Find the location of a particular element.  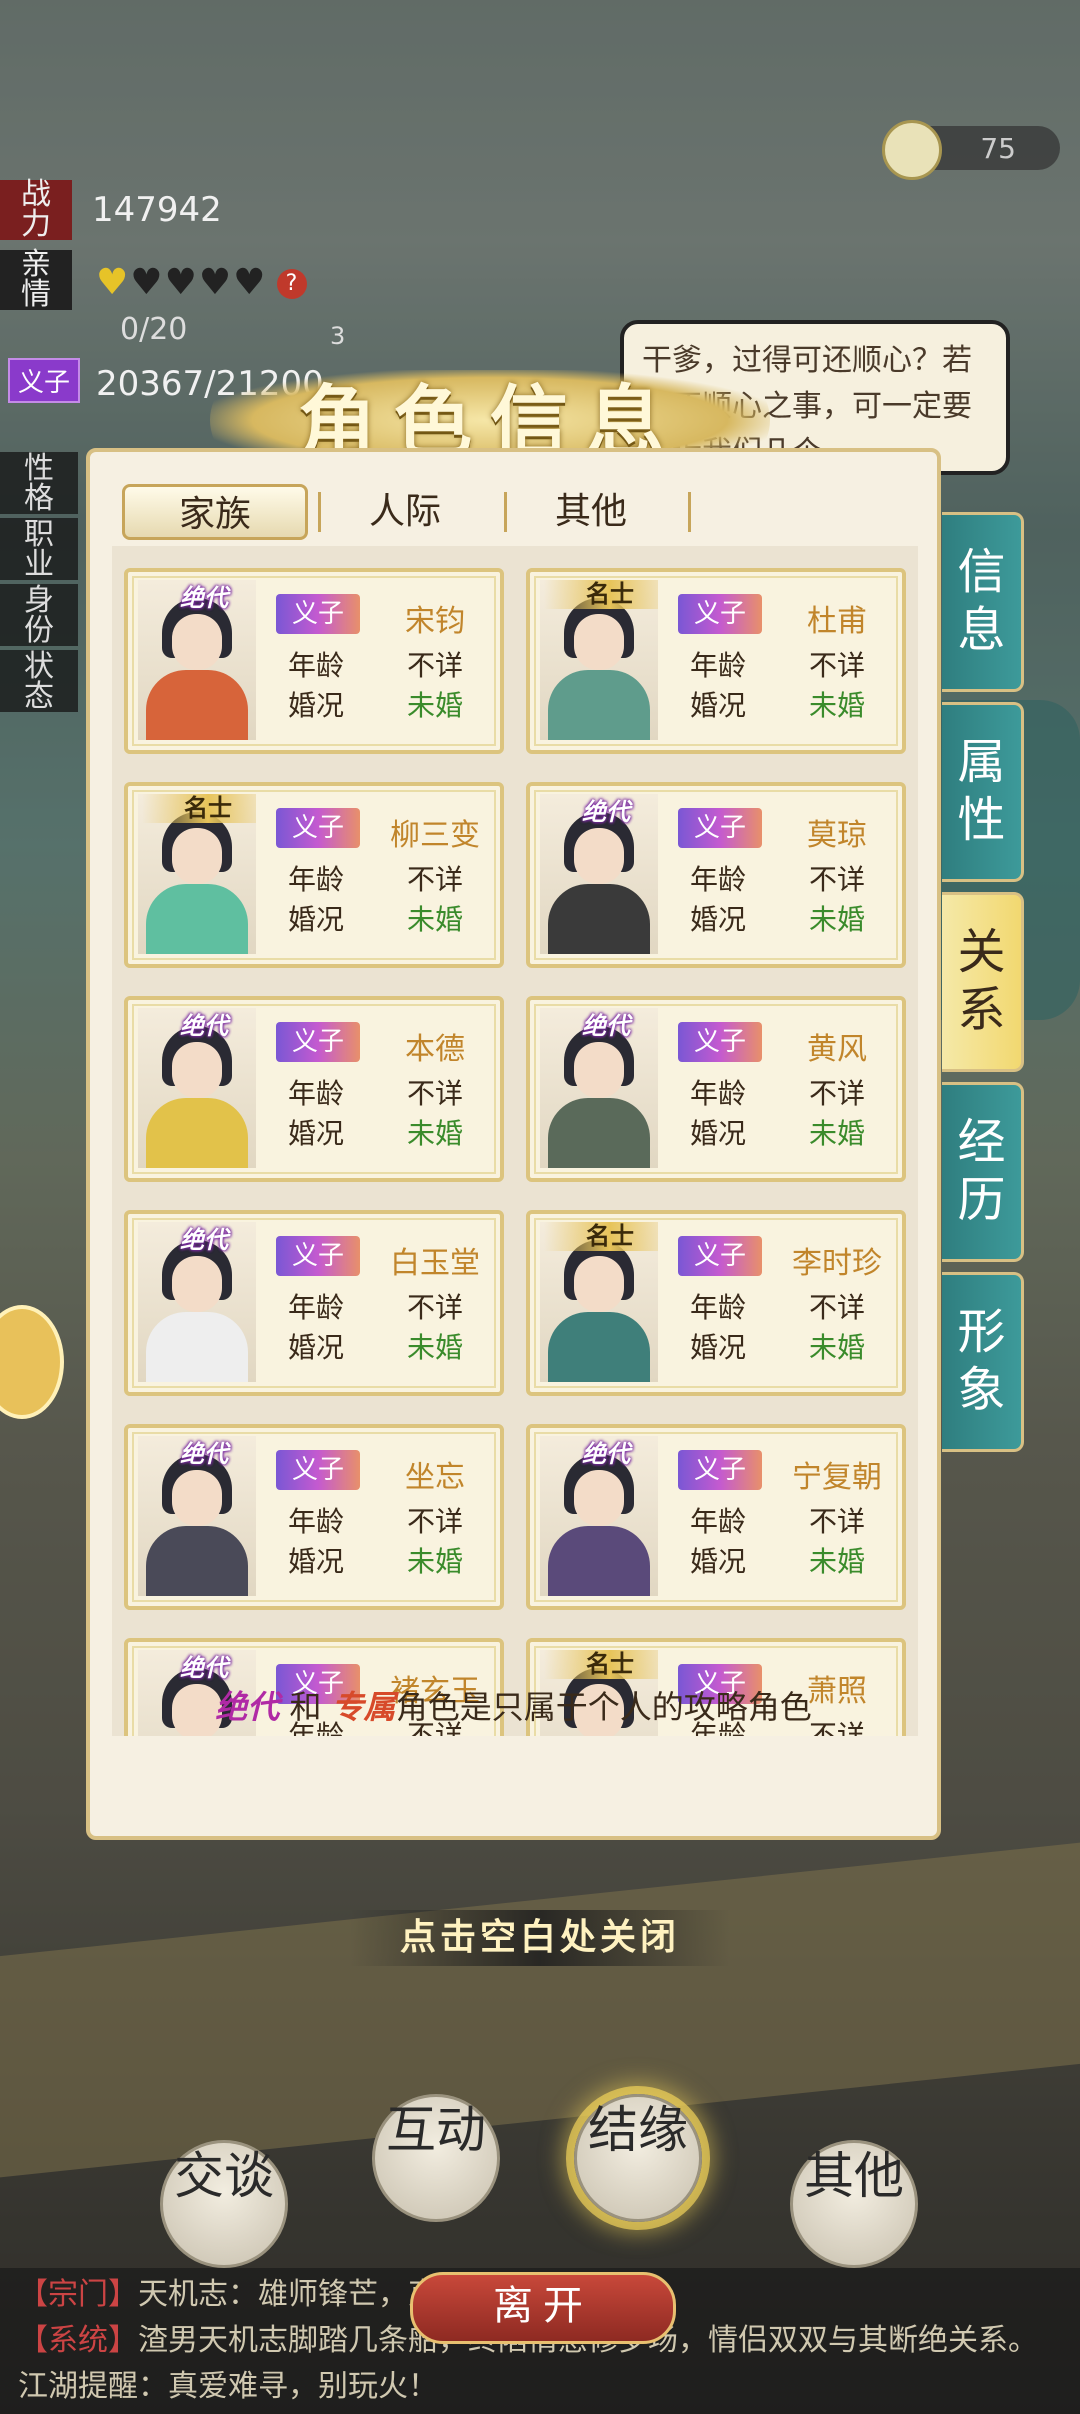

character-card: 绝代 义子 宋钧 年龄 不详 婚况 未婚 is located at coordinates (314, 661).